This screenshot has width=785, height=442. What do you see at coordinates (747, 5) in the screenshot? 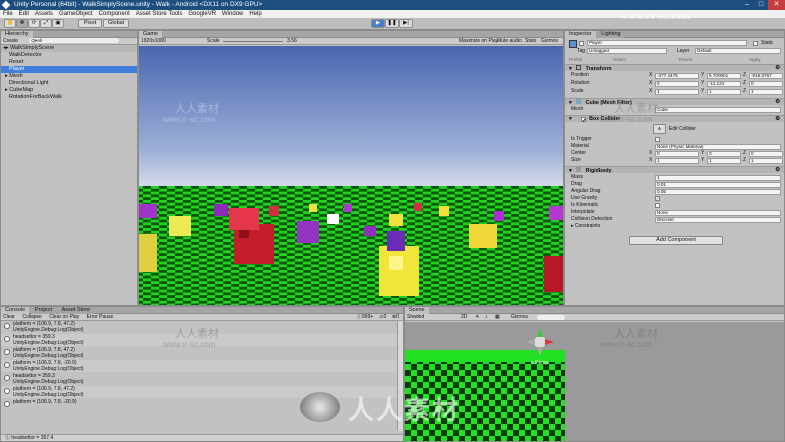
I see `minimize-button: –` at bounding box center [747, 5].